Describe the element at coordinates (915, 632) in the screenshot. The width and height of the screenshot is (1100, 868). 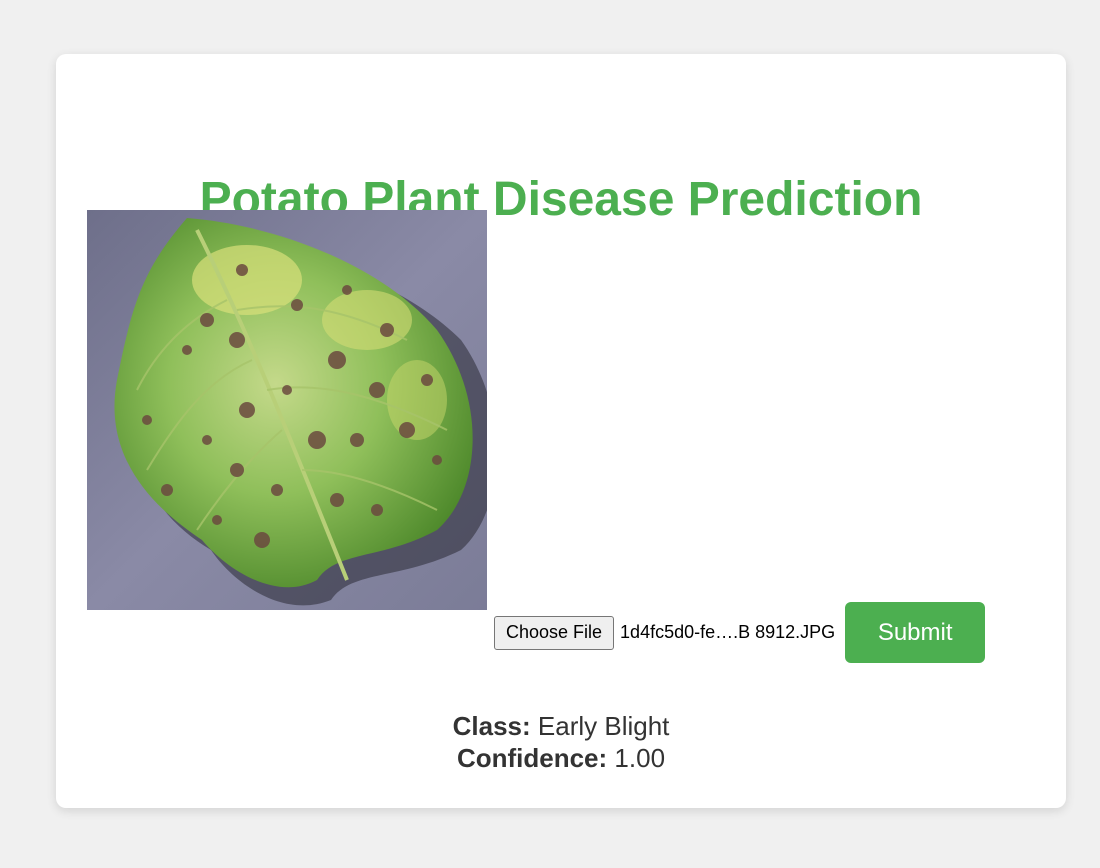
I see `submit-button: Submit` at that location.